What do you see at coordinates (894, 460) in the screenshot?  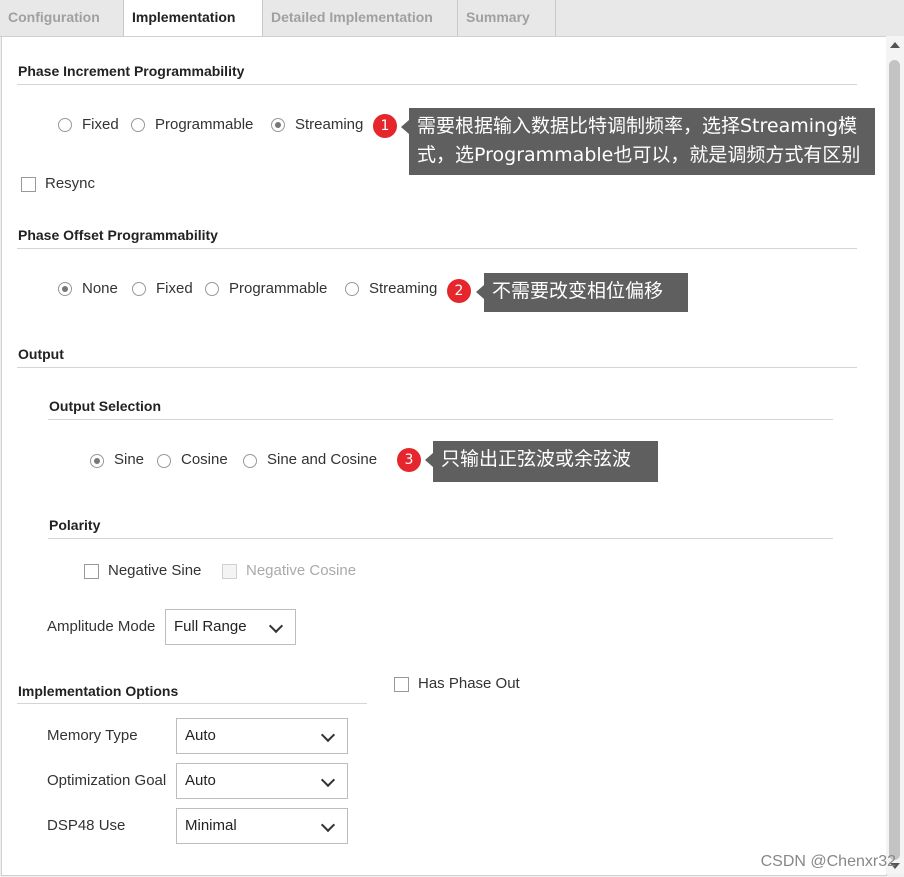 I see `scrollbar-thumb` at bounding box center [894, 460].